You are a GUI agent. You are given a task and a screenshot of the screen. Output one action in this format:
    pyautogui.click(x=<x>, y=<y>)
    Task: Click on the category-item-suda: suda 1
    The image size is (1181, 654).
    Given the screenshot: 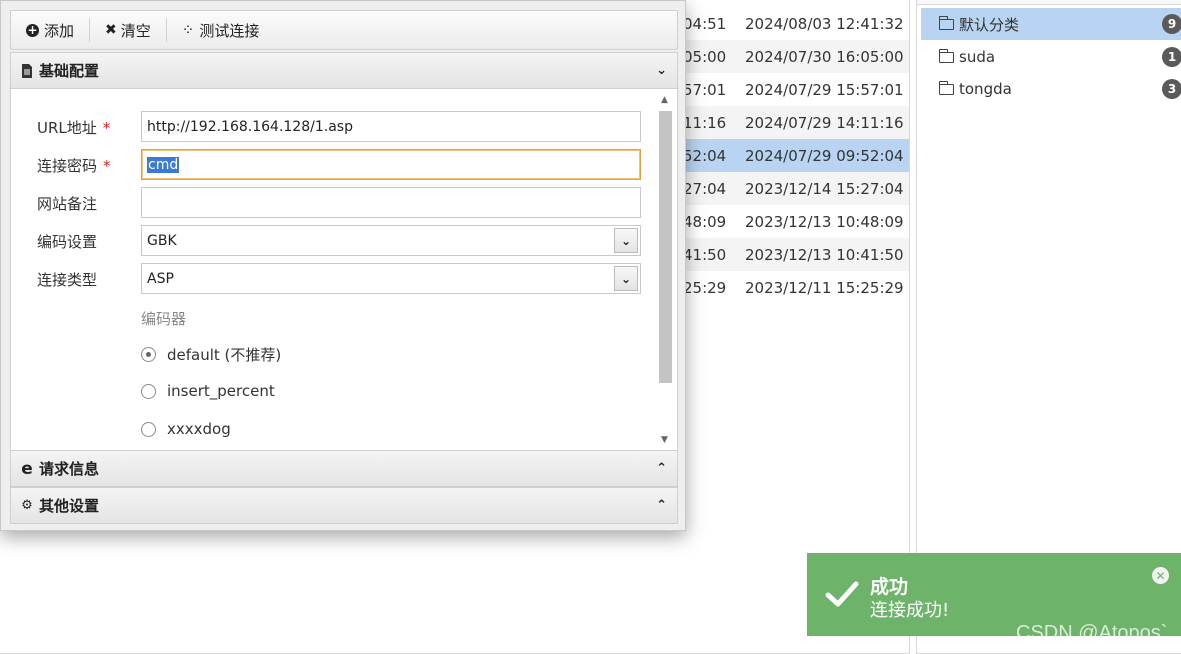 What is the action you would take?
    pyautogui.click(x=1051, y=57)
    